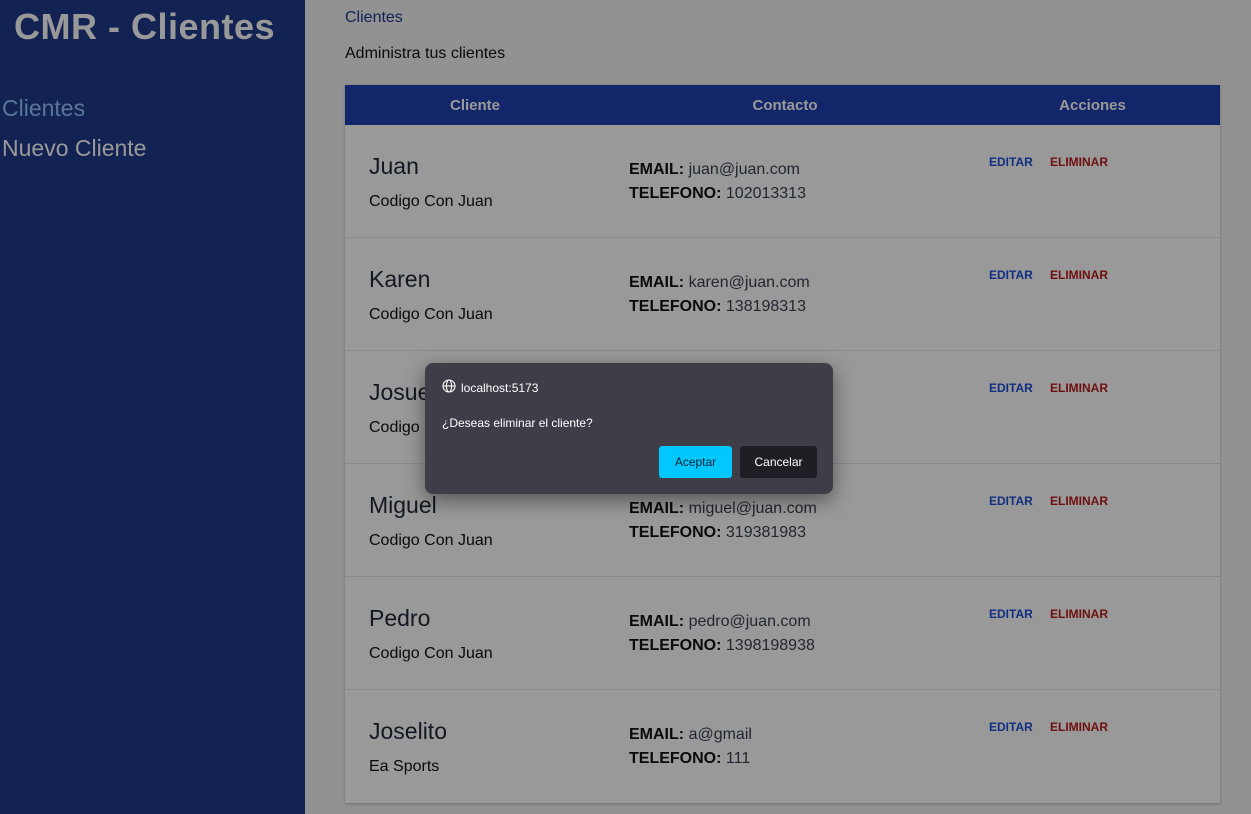 This screenshot has width=1251, height=814. I want to click on dialog-origin: localhost:5173, so click(490, 387).